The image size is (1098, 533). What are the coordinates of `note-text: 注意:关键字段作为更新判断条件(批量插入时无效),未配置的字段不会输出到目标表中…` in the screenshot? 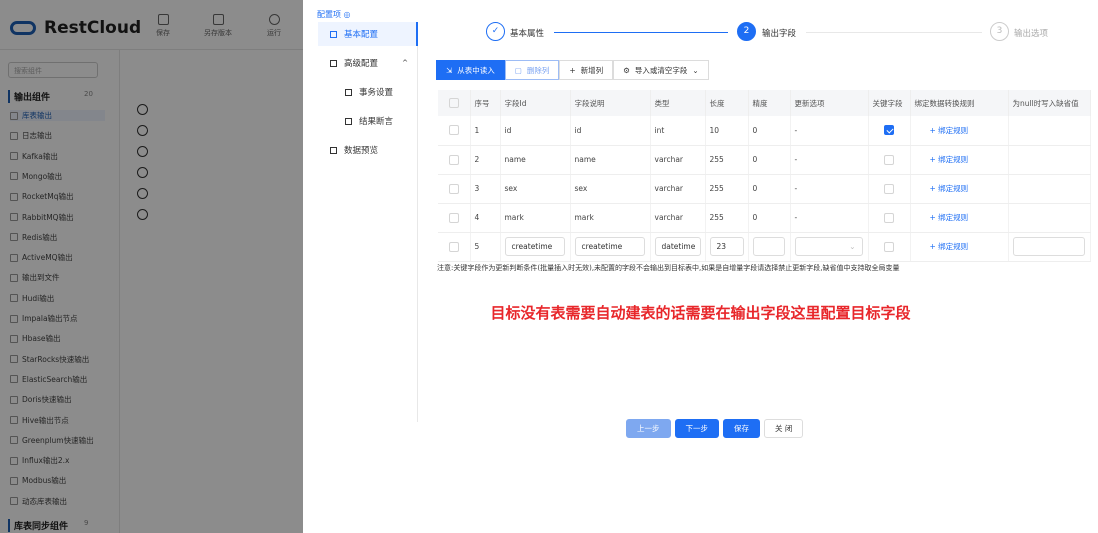 It's located at (668, 268).